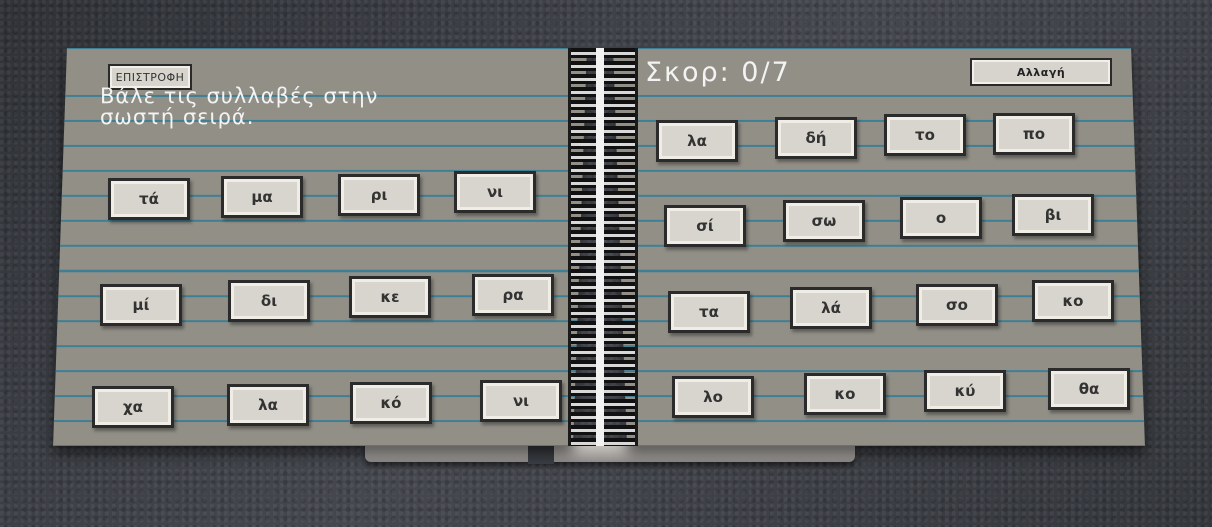 The image size is (1212, 527). I want to click on syllable-tile: πο, so click(1034, 134).